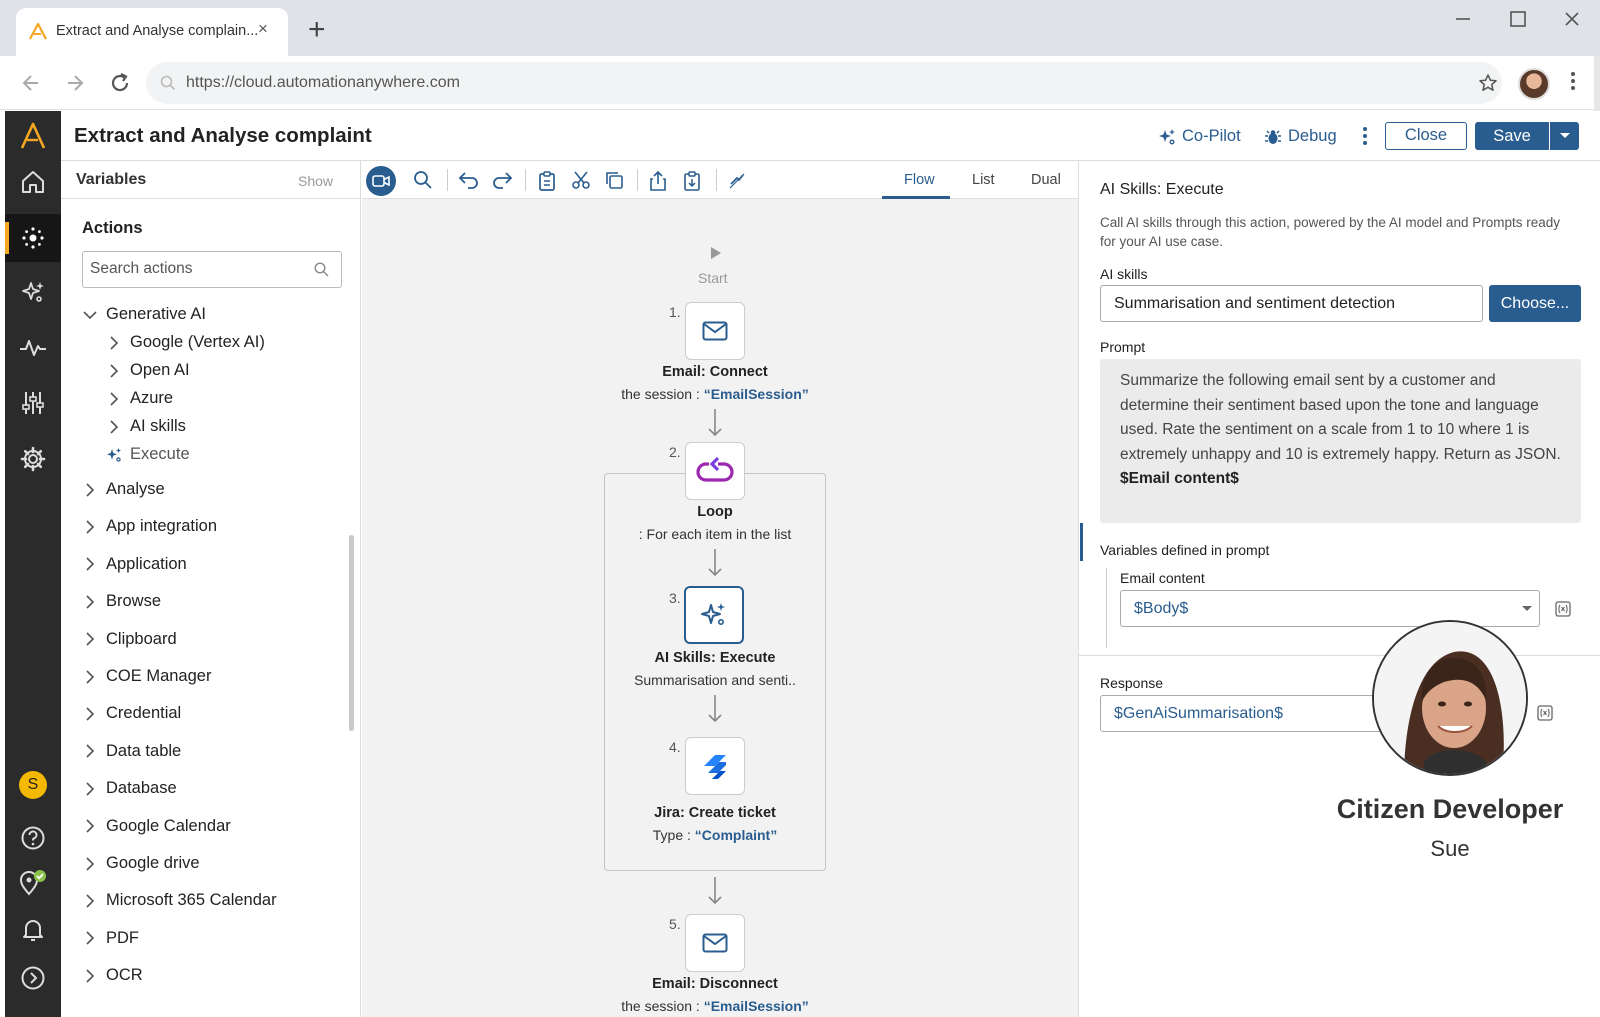 The image size is (1600, 1017). Describe the element at coordinates (1573, 81) in the screenshot. I see `browser-menu-icon` at that location.